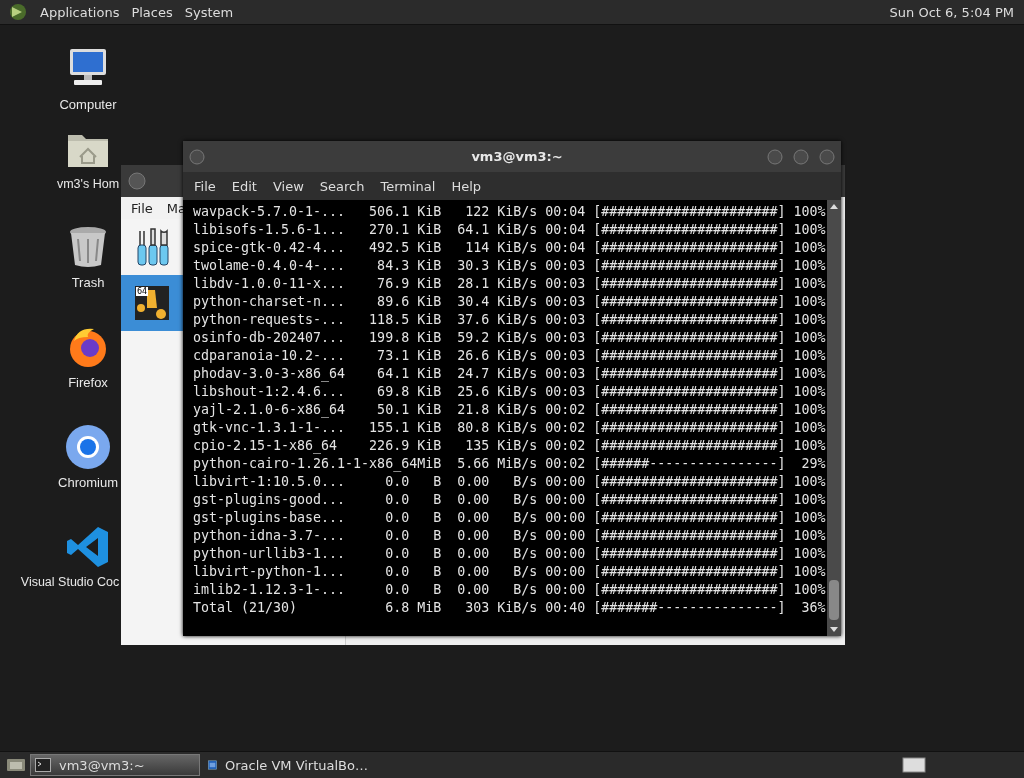 The height and width of the screenshot is (778, 1024). What do you see at coordinates (834, 206) in the screenshot?
I see `scroll-up-icon` at bounding box center [834, 206].